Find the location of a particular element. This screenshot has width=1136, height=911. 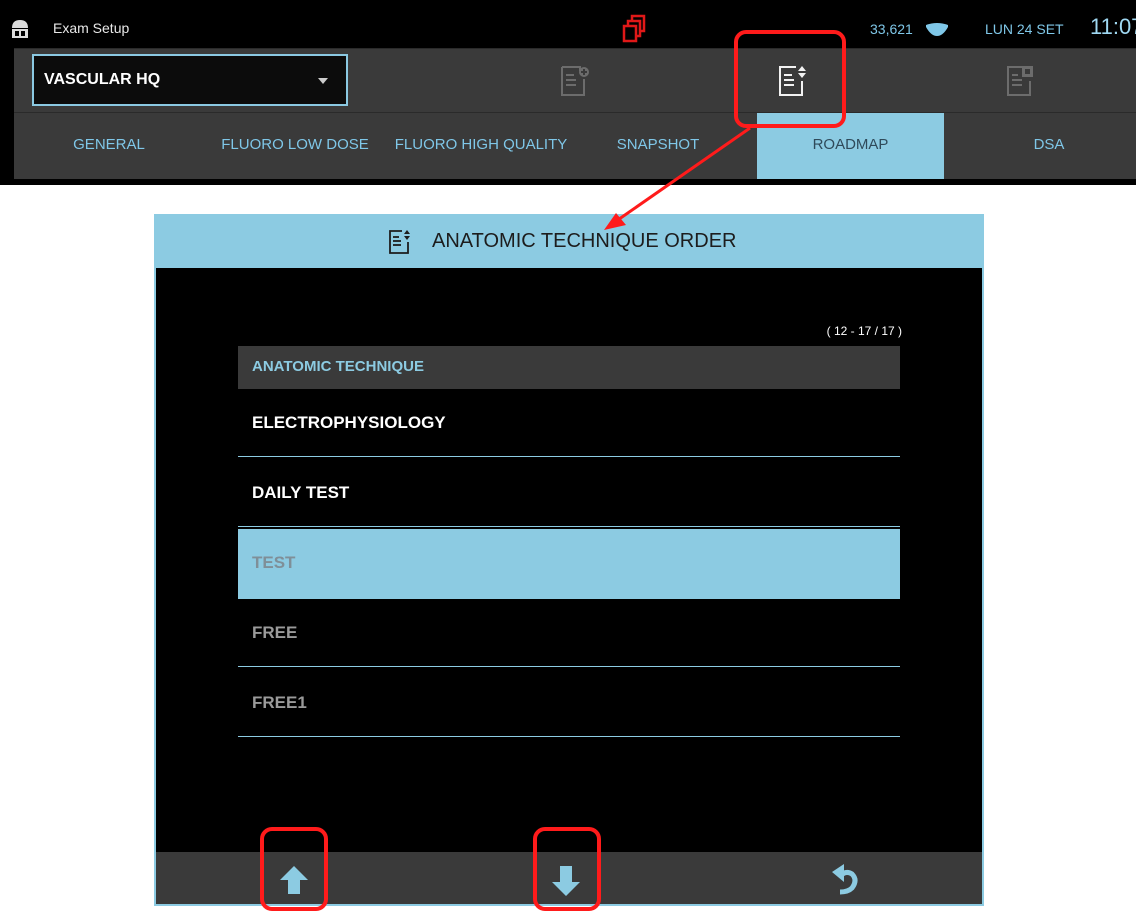

dialog-header: ANATOMIC TECHNIQUE ORDER is located at coordinates (569, 242).